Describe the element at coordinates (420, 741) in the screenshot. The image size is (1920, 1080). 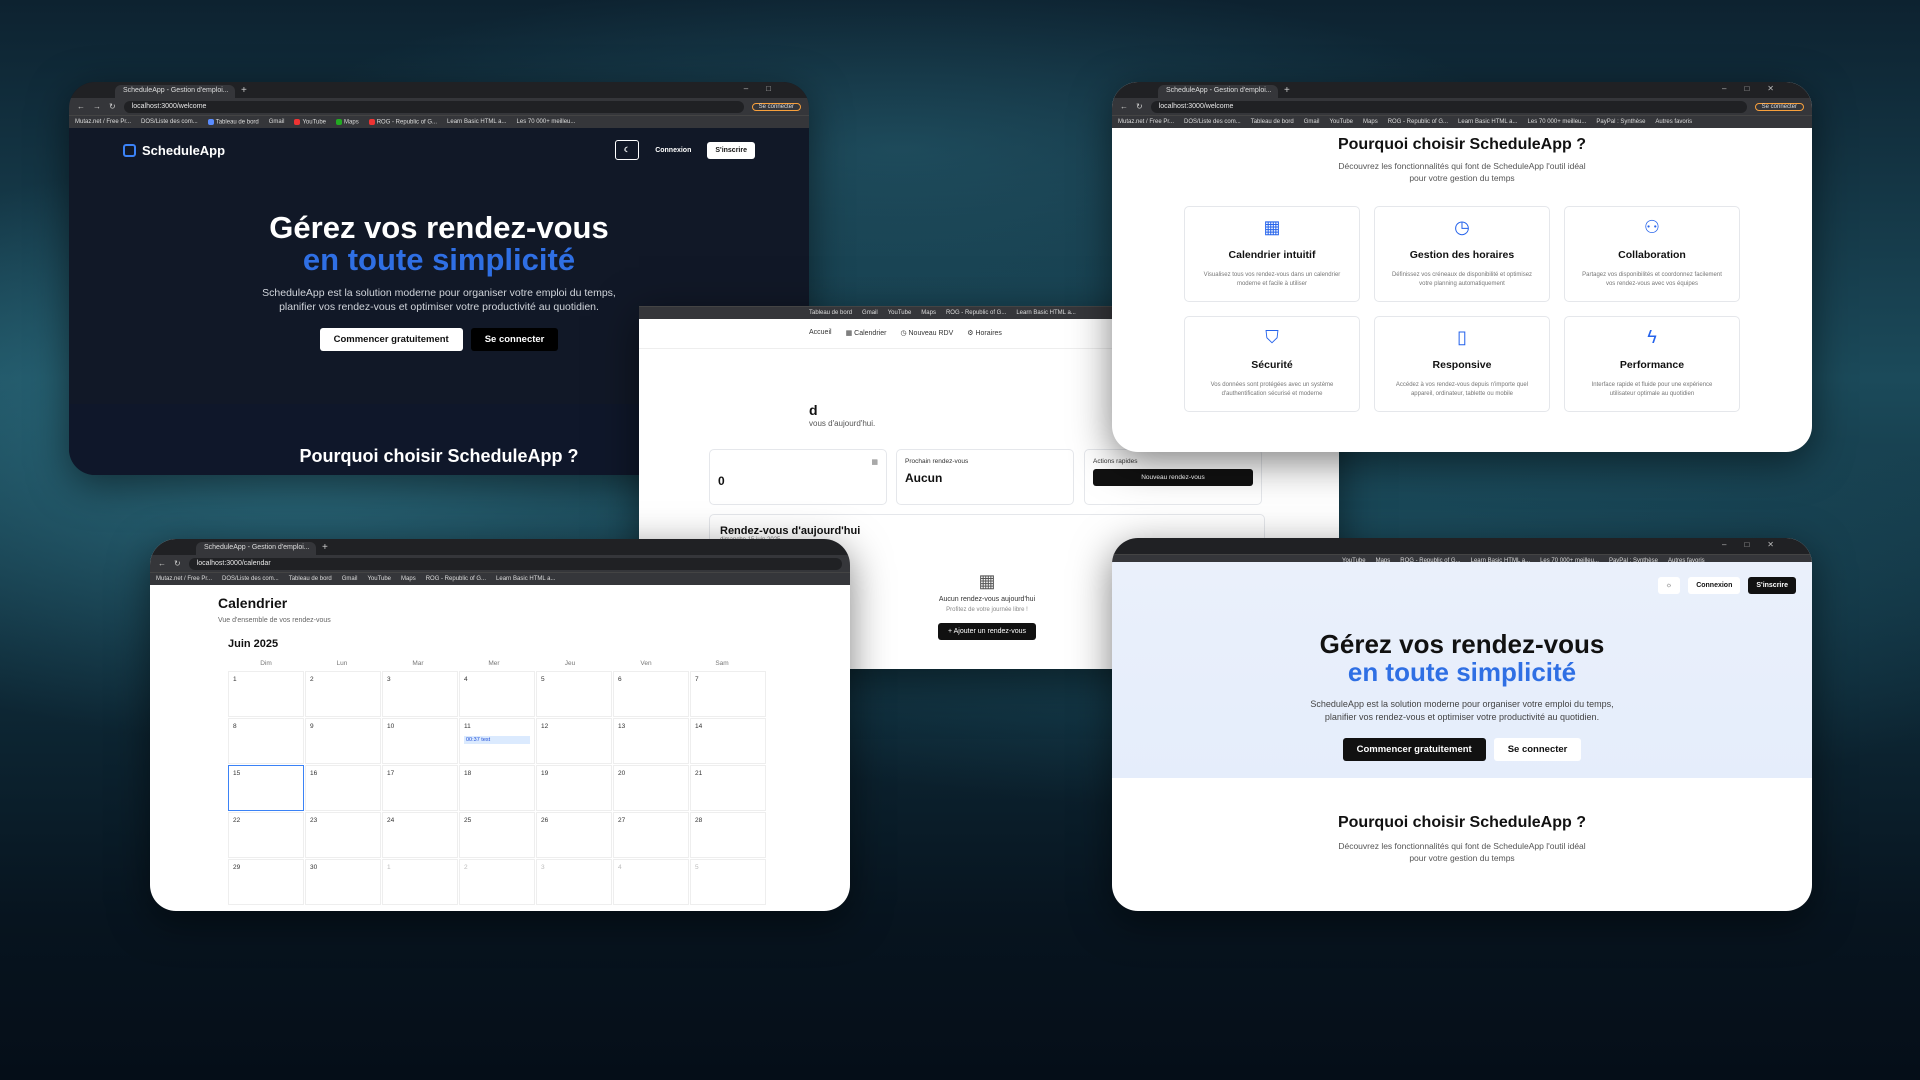
I see `day-cell: 10` at that location.